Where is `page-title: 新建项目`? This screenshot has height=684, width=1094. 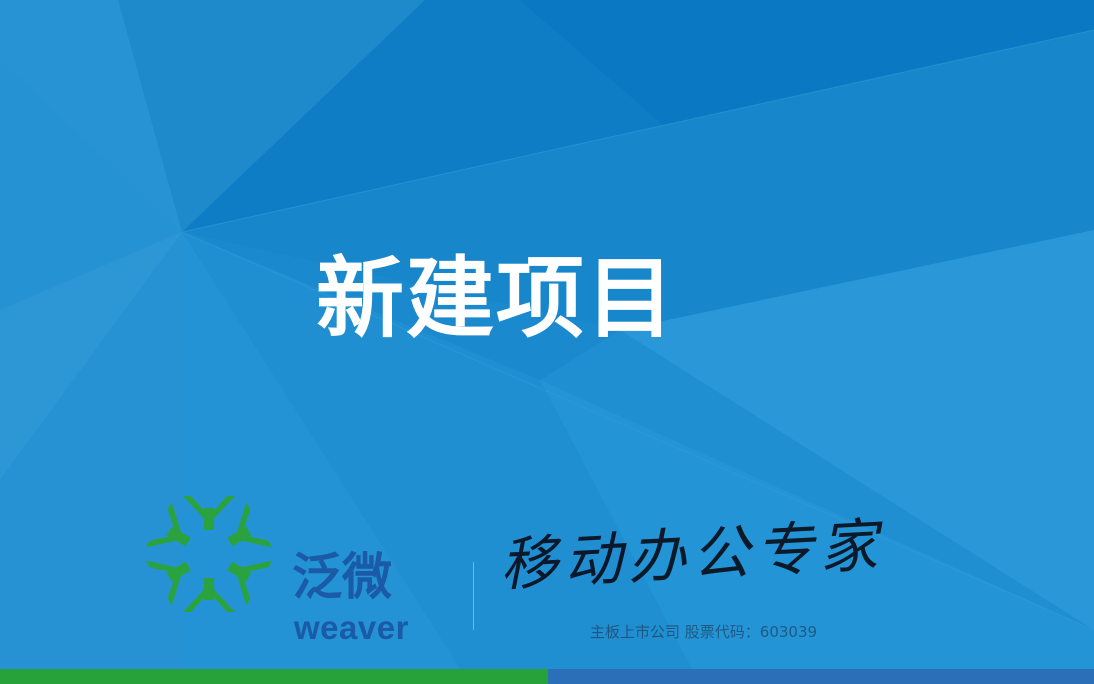
page-title: 新建项目 is located at coordinates (496, 298).